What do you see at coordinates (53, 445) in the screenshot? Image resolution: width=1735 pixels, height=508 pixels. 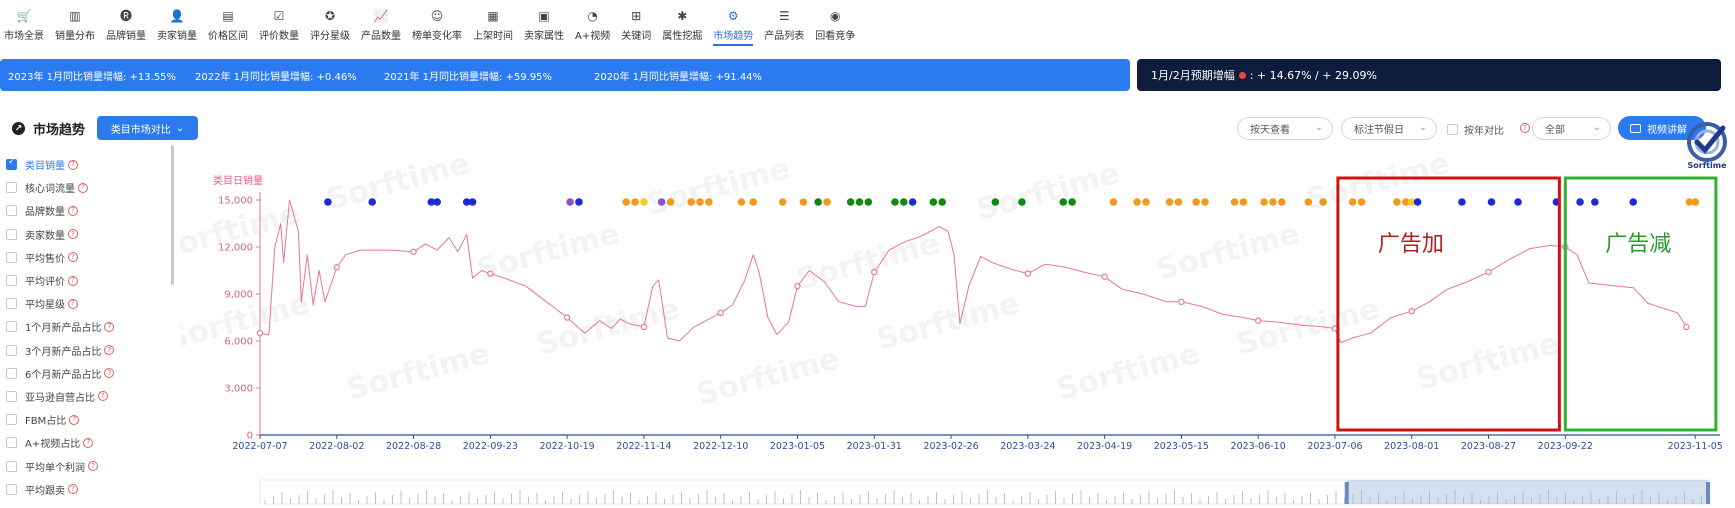 I see `metric-label: A+视频占比` at bounding box center [53, 445].